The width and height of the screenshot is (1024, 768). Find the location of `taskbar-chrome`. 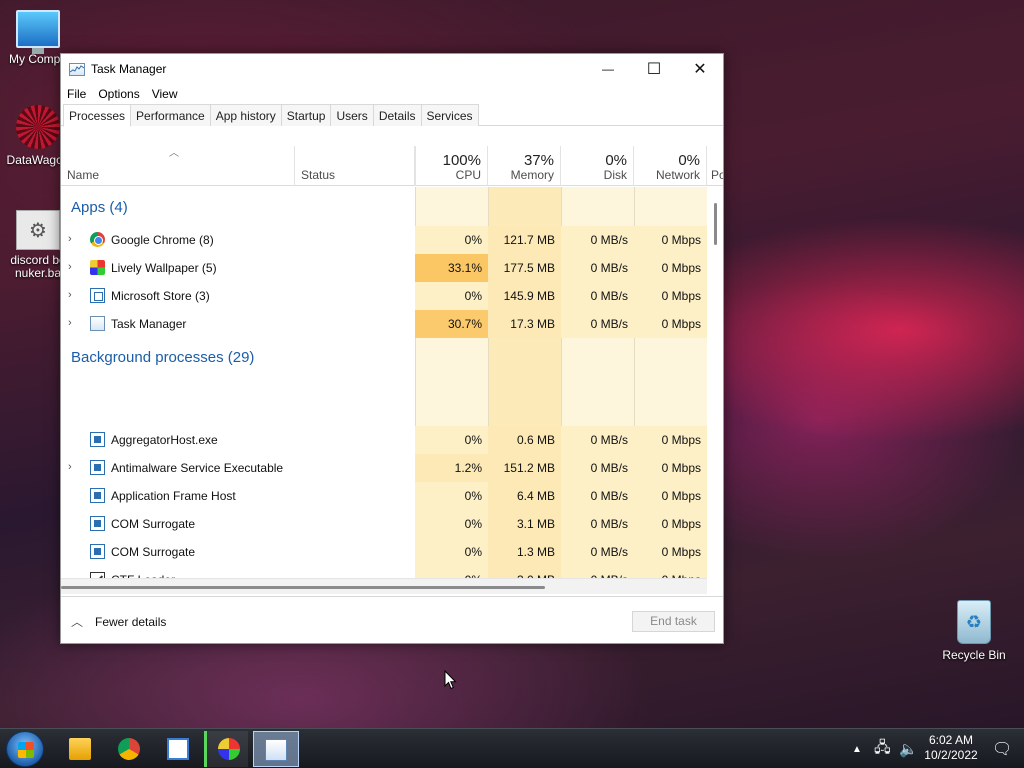

taskbar-chrome is located at coordinates (129, 749).